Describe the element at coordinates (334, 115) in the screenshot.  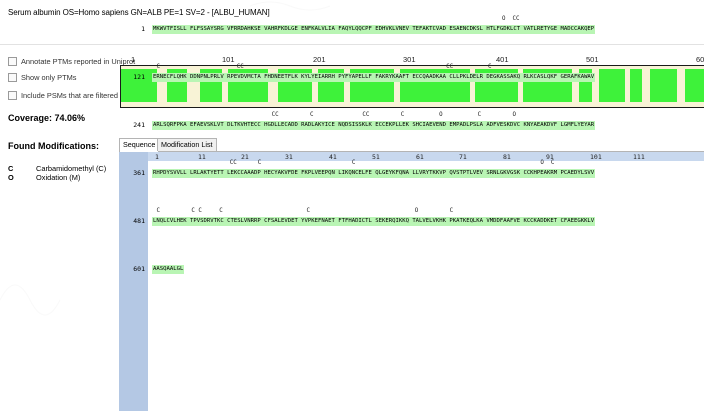
I see `modification-markers: CC C CC C O C O` at that location.